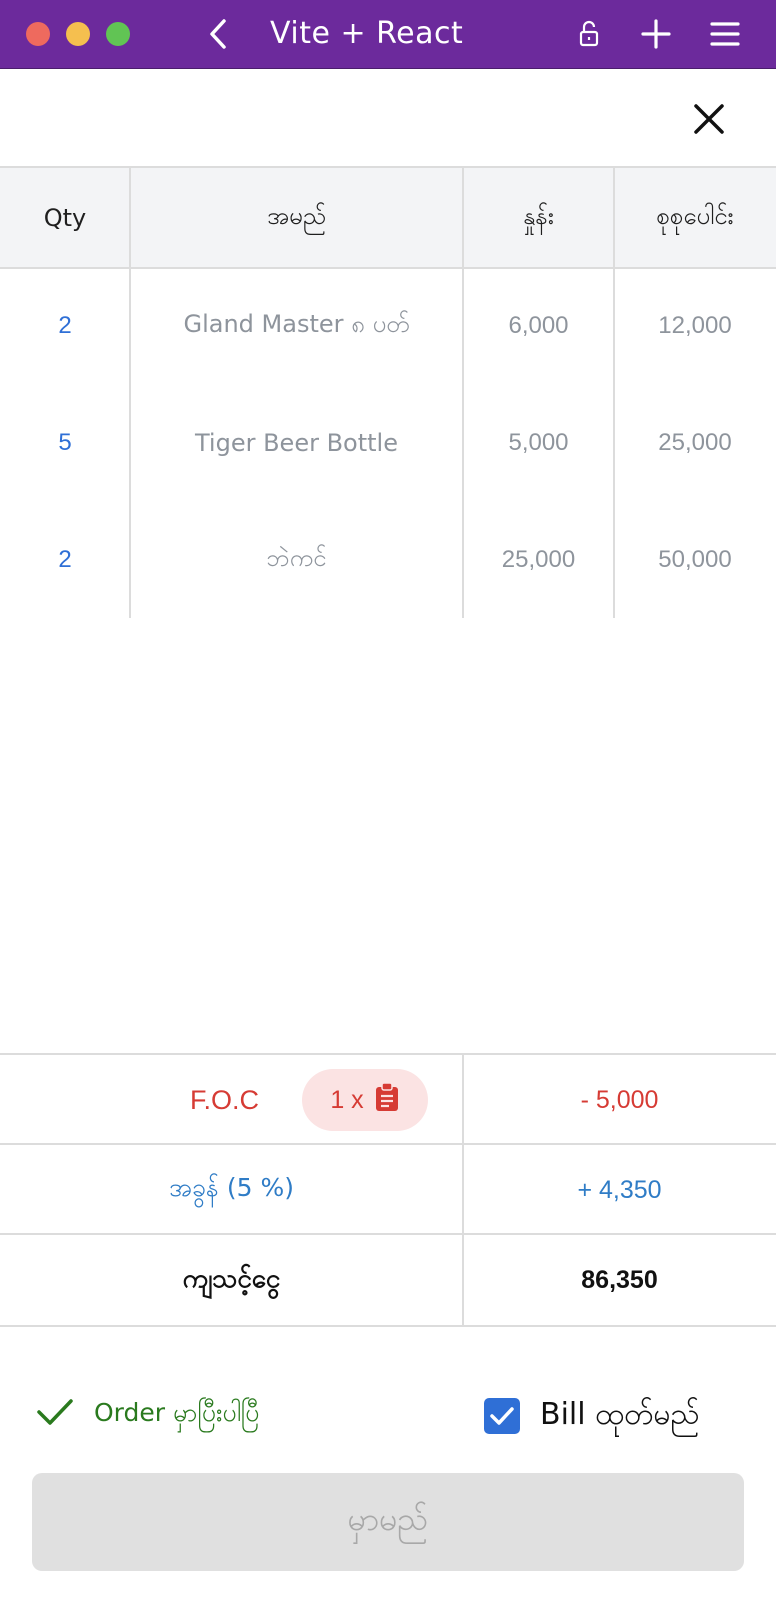 The image size is (776, 1608). Describe the element at coordinates (619, 1189) in the screenshot. I see `tax-amount: + 4,350` at that location.